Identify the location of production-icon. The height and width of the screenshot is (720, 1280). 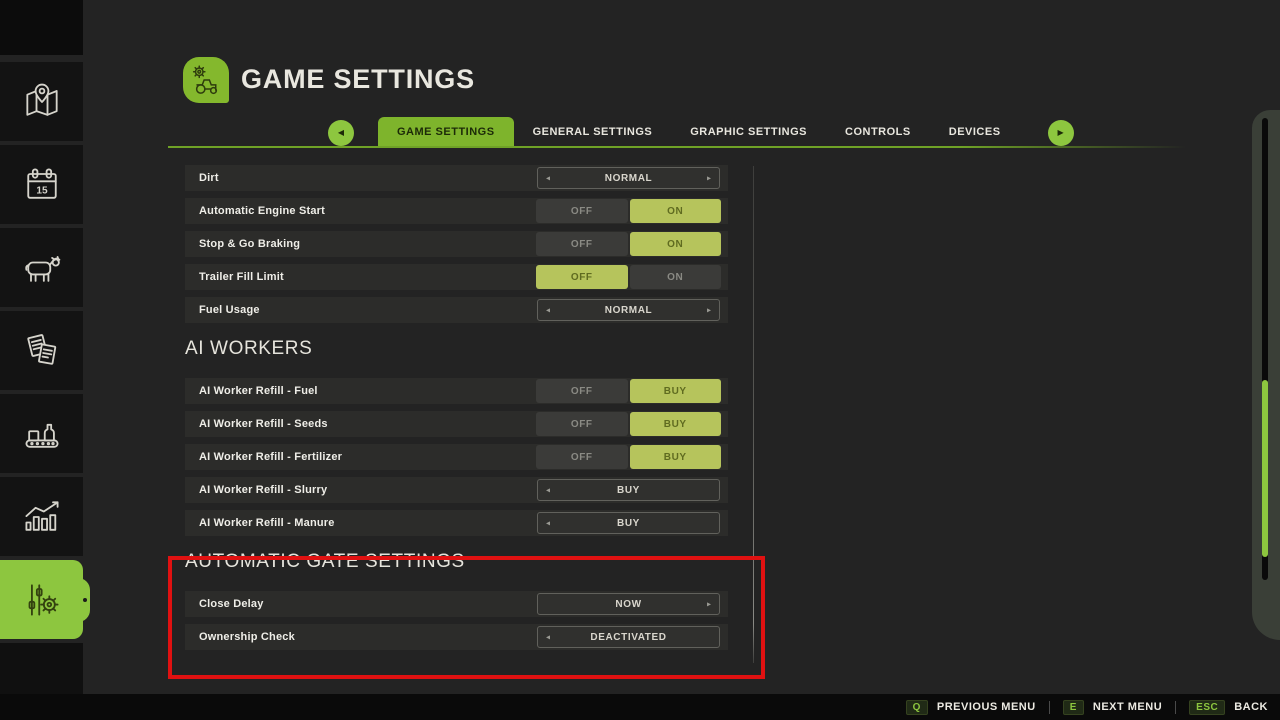
(41, 435).